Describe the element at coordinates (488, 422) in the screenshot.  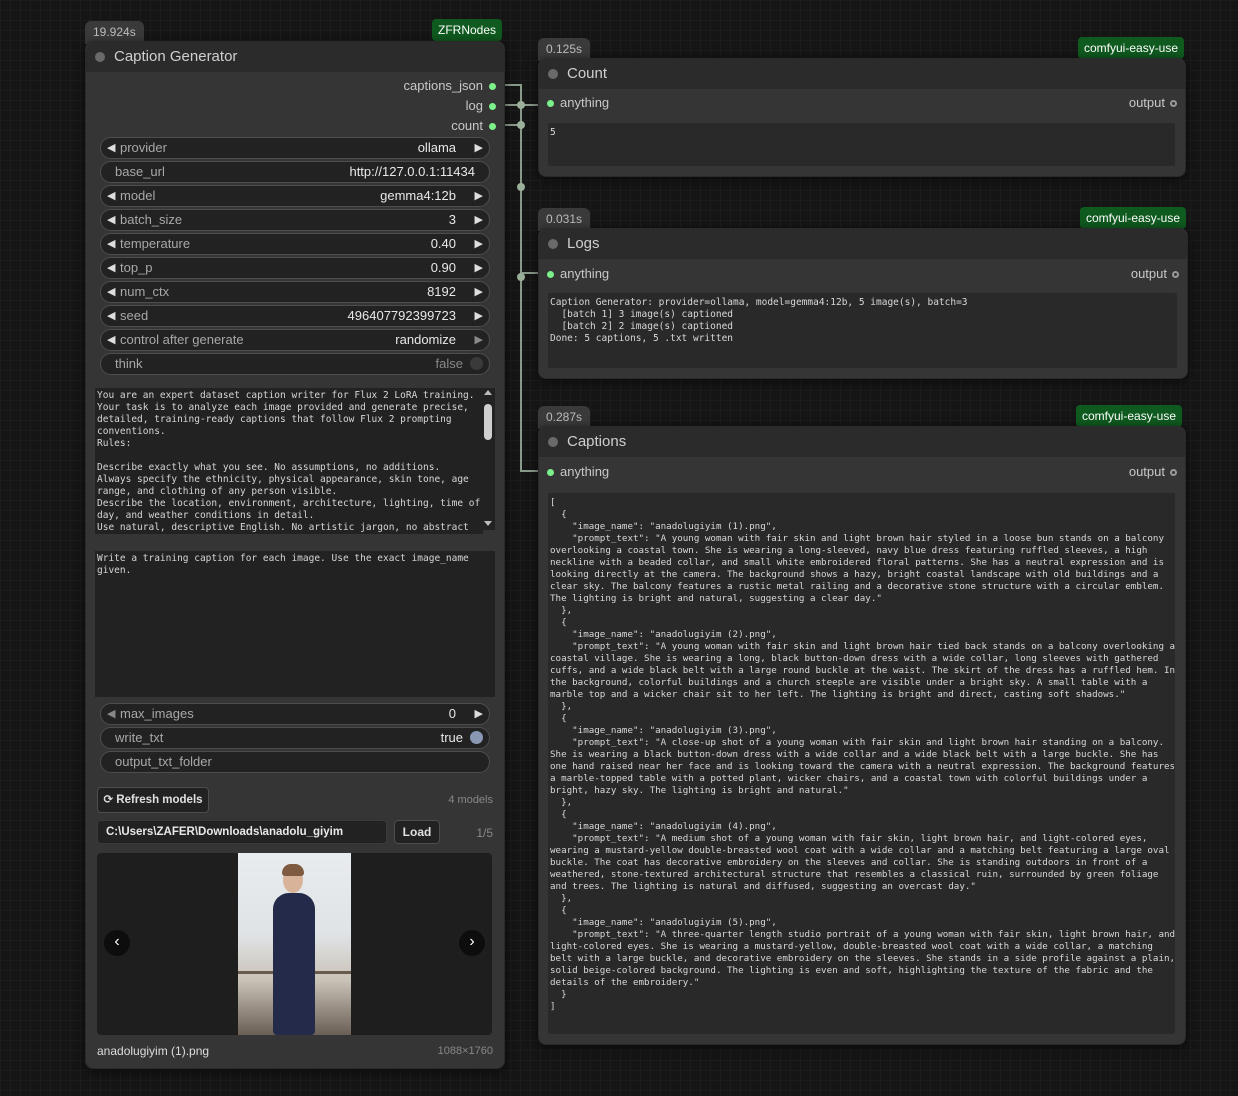
I see `scroll-thumb` at that location.